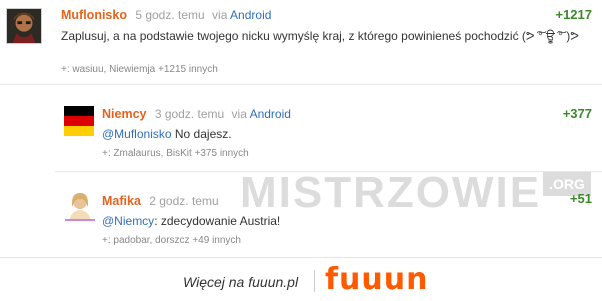  I want to click on vote-score: +377, so click(577, 113).